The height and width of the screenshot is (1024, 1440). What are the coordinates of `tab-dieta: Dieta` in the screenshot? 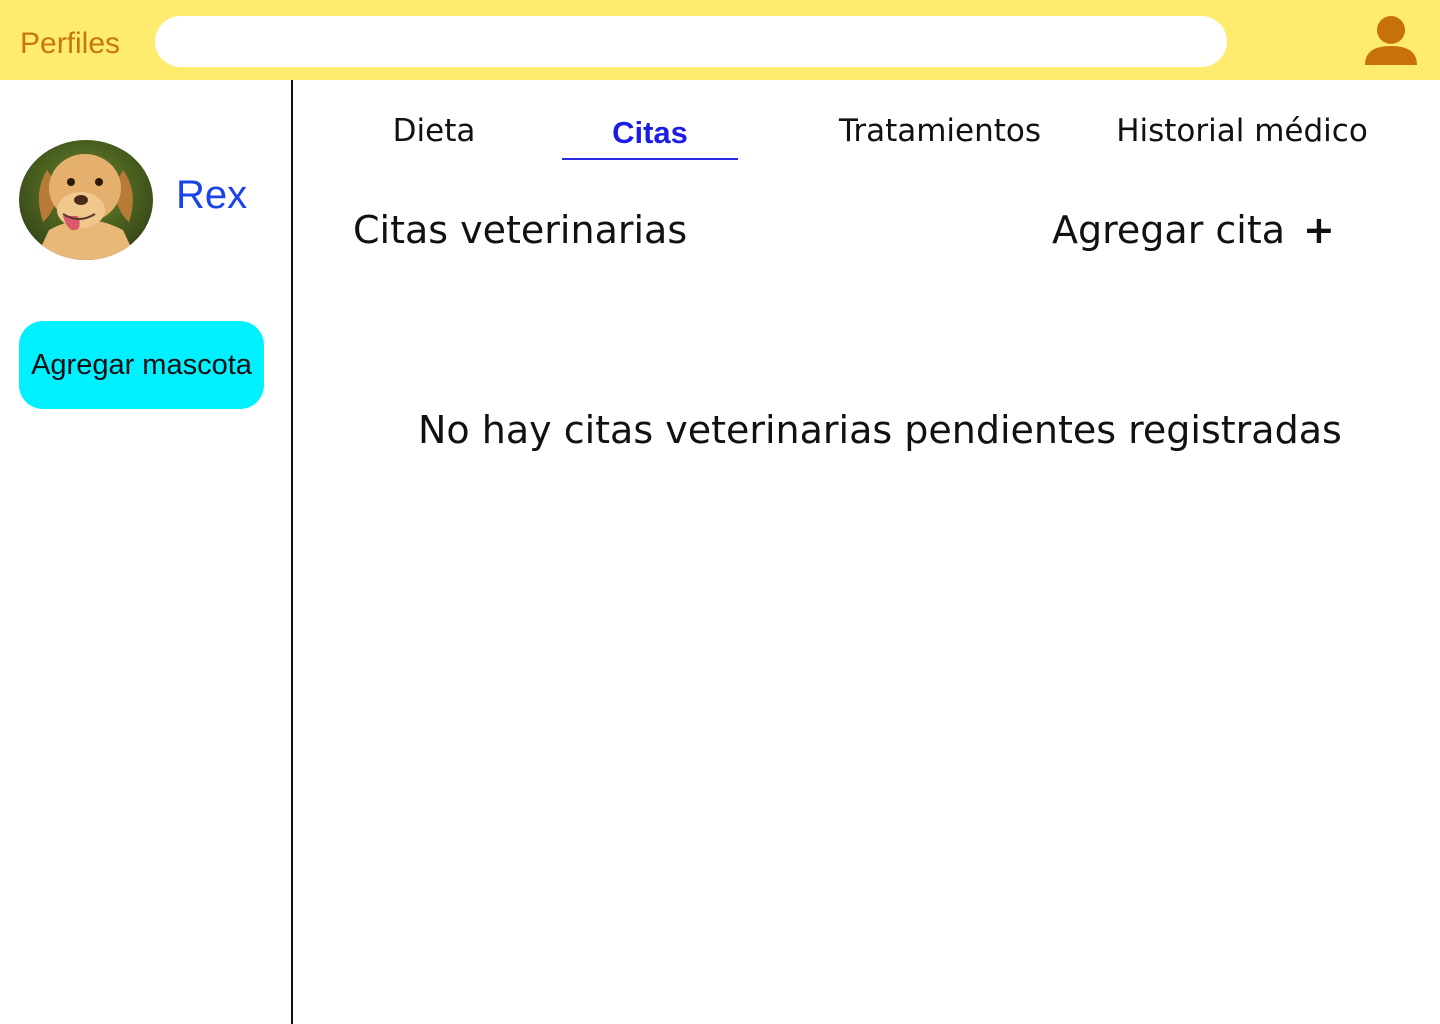 It's located at (434, 133).